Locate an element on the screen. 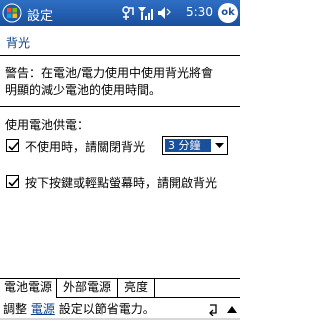  keyboard-icon is located at coordinates (214, 309).